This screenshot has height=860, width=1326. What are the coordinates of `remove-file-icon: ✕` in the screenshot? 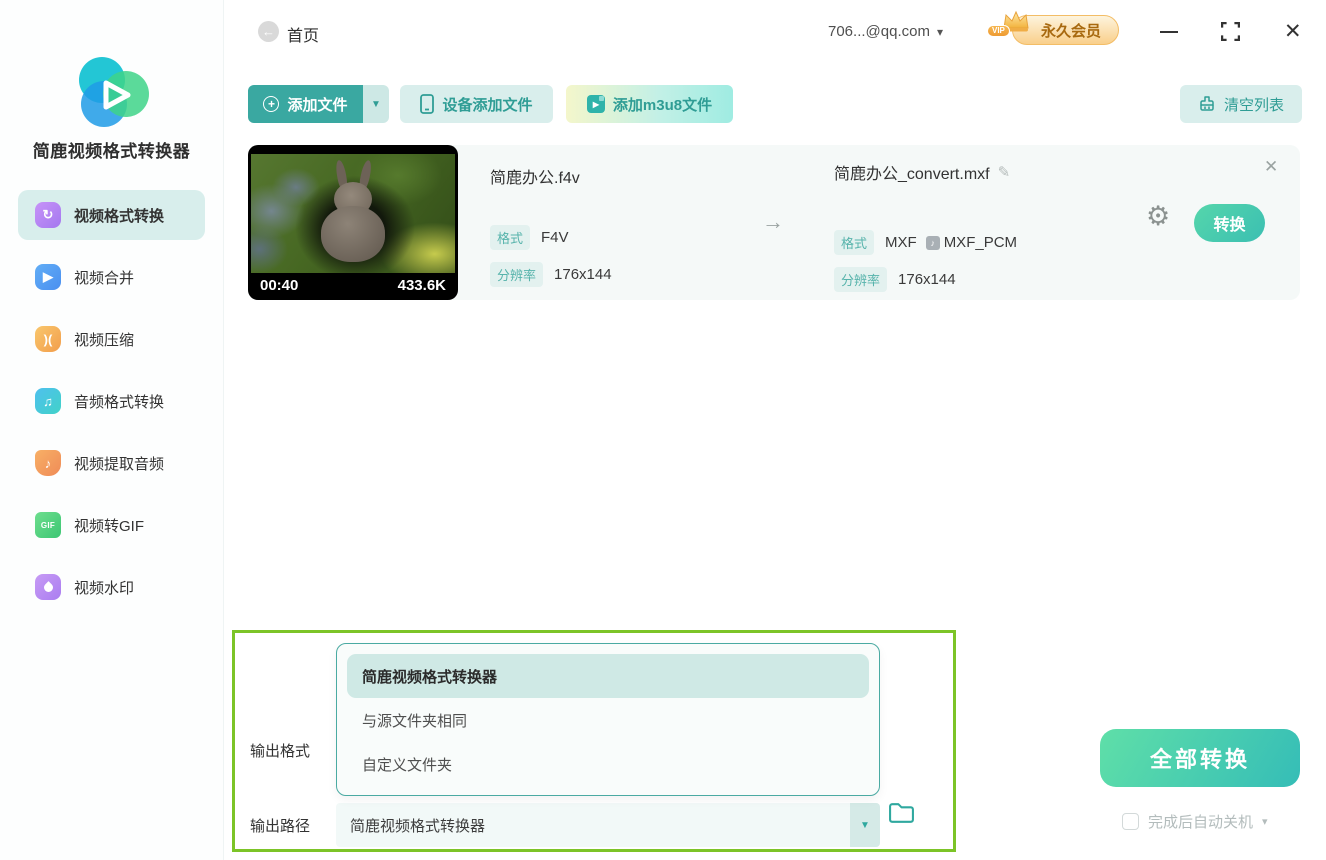 It's located at (1271, 167).